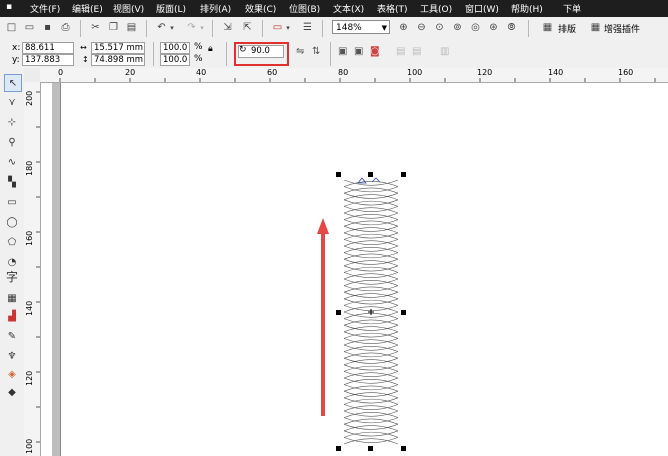  Describe the element at coordinates (436, 8) in the screenshot. I see `menu-tools: 工具(O)` at that location.